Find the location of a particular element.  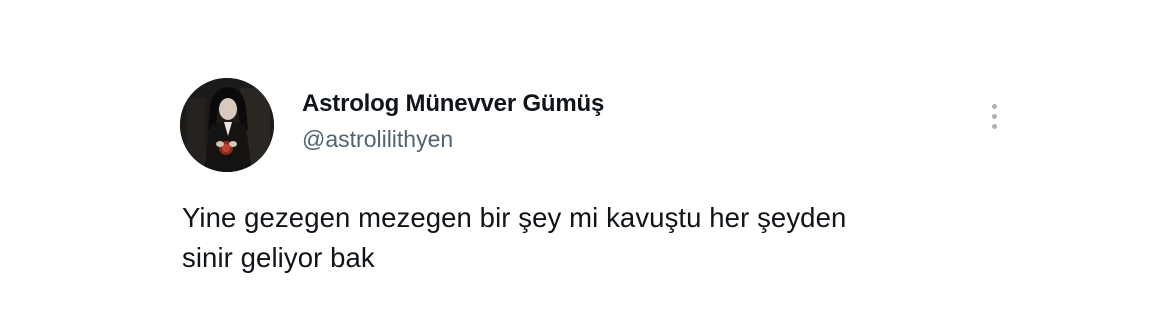

author-handle: @astrolilithyen is located at coordinates (377, 139).